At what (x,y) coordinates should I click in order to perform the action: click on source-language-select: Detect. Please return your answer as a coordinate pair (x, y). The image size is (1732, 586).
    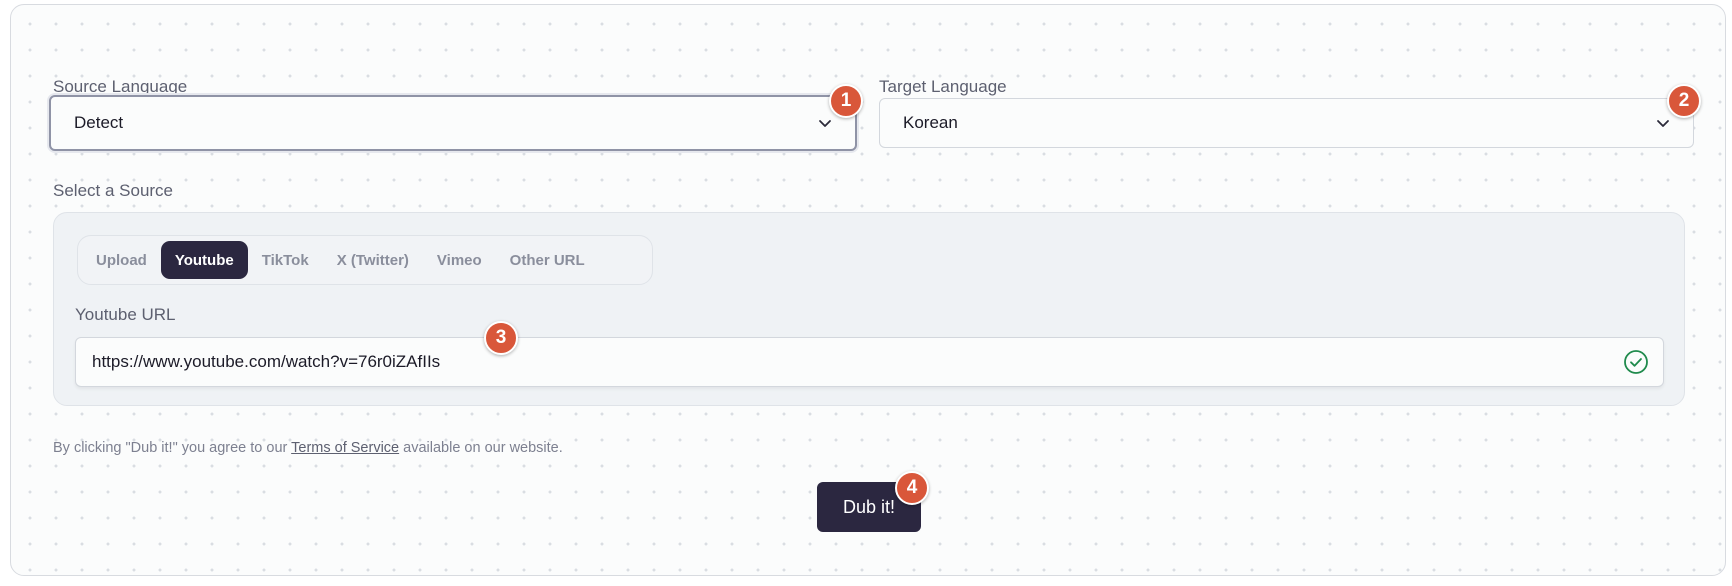
    Looking at the image, I should click on (453, 123).